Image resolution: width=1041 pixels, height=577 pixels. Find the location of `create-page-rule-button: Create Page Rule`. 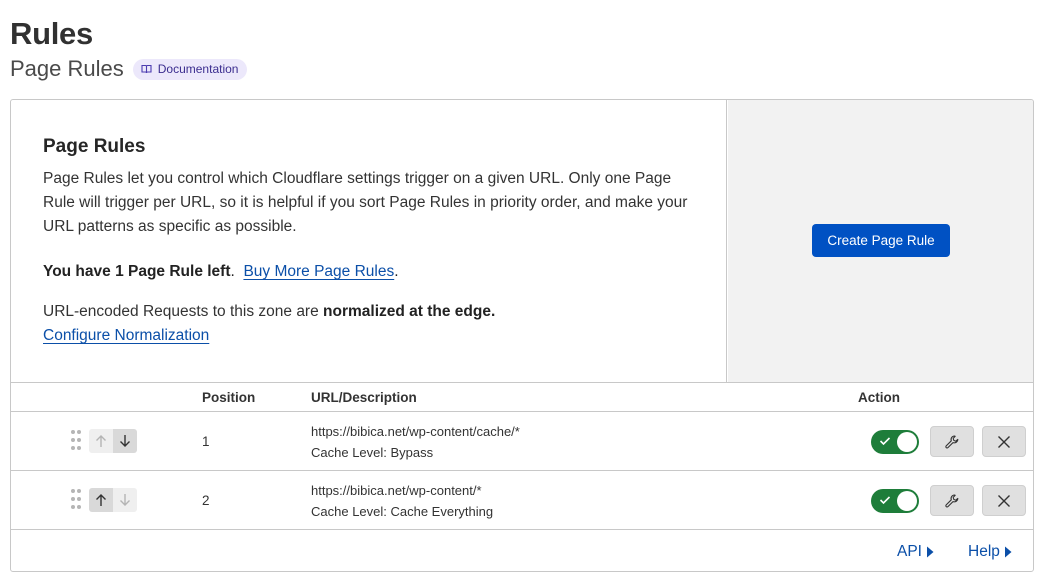

create-page-rule-button: Create Page Rule is located at coordinates (881, 240).